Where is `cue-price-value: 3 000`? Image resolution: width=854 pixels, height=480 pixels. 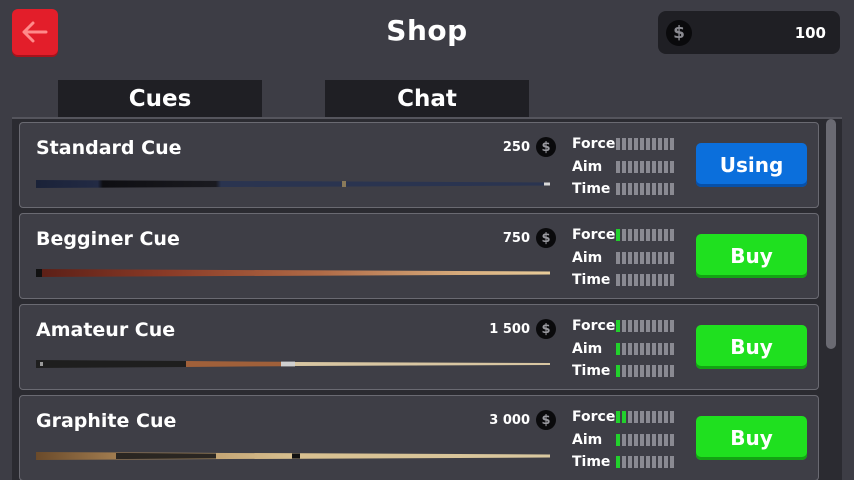
cue-price-value: 3 000 is located at coordinates (509, 420).